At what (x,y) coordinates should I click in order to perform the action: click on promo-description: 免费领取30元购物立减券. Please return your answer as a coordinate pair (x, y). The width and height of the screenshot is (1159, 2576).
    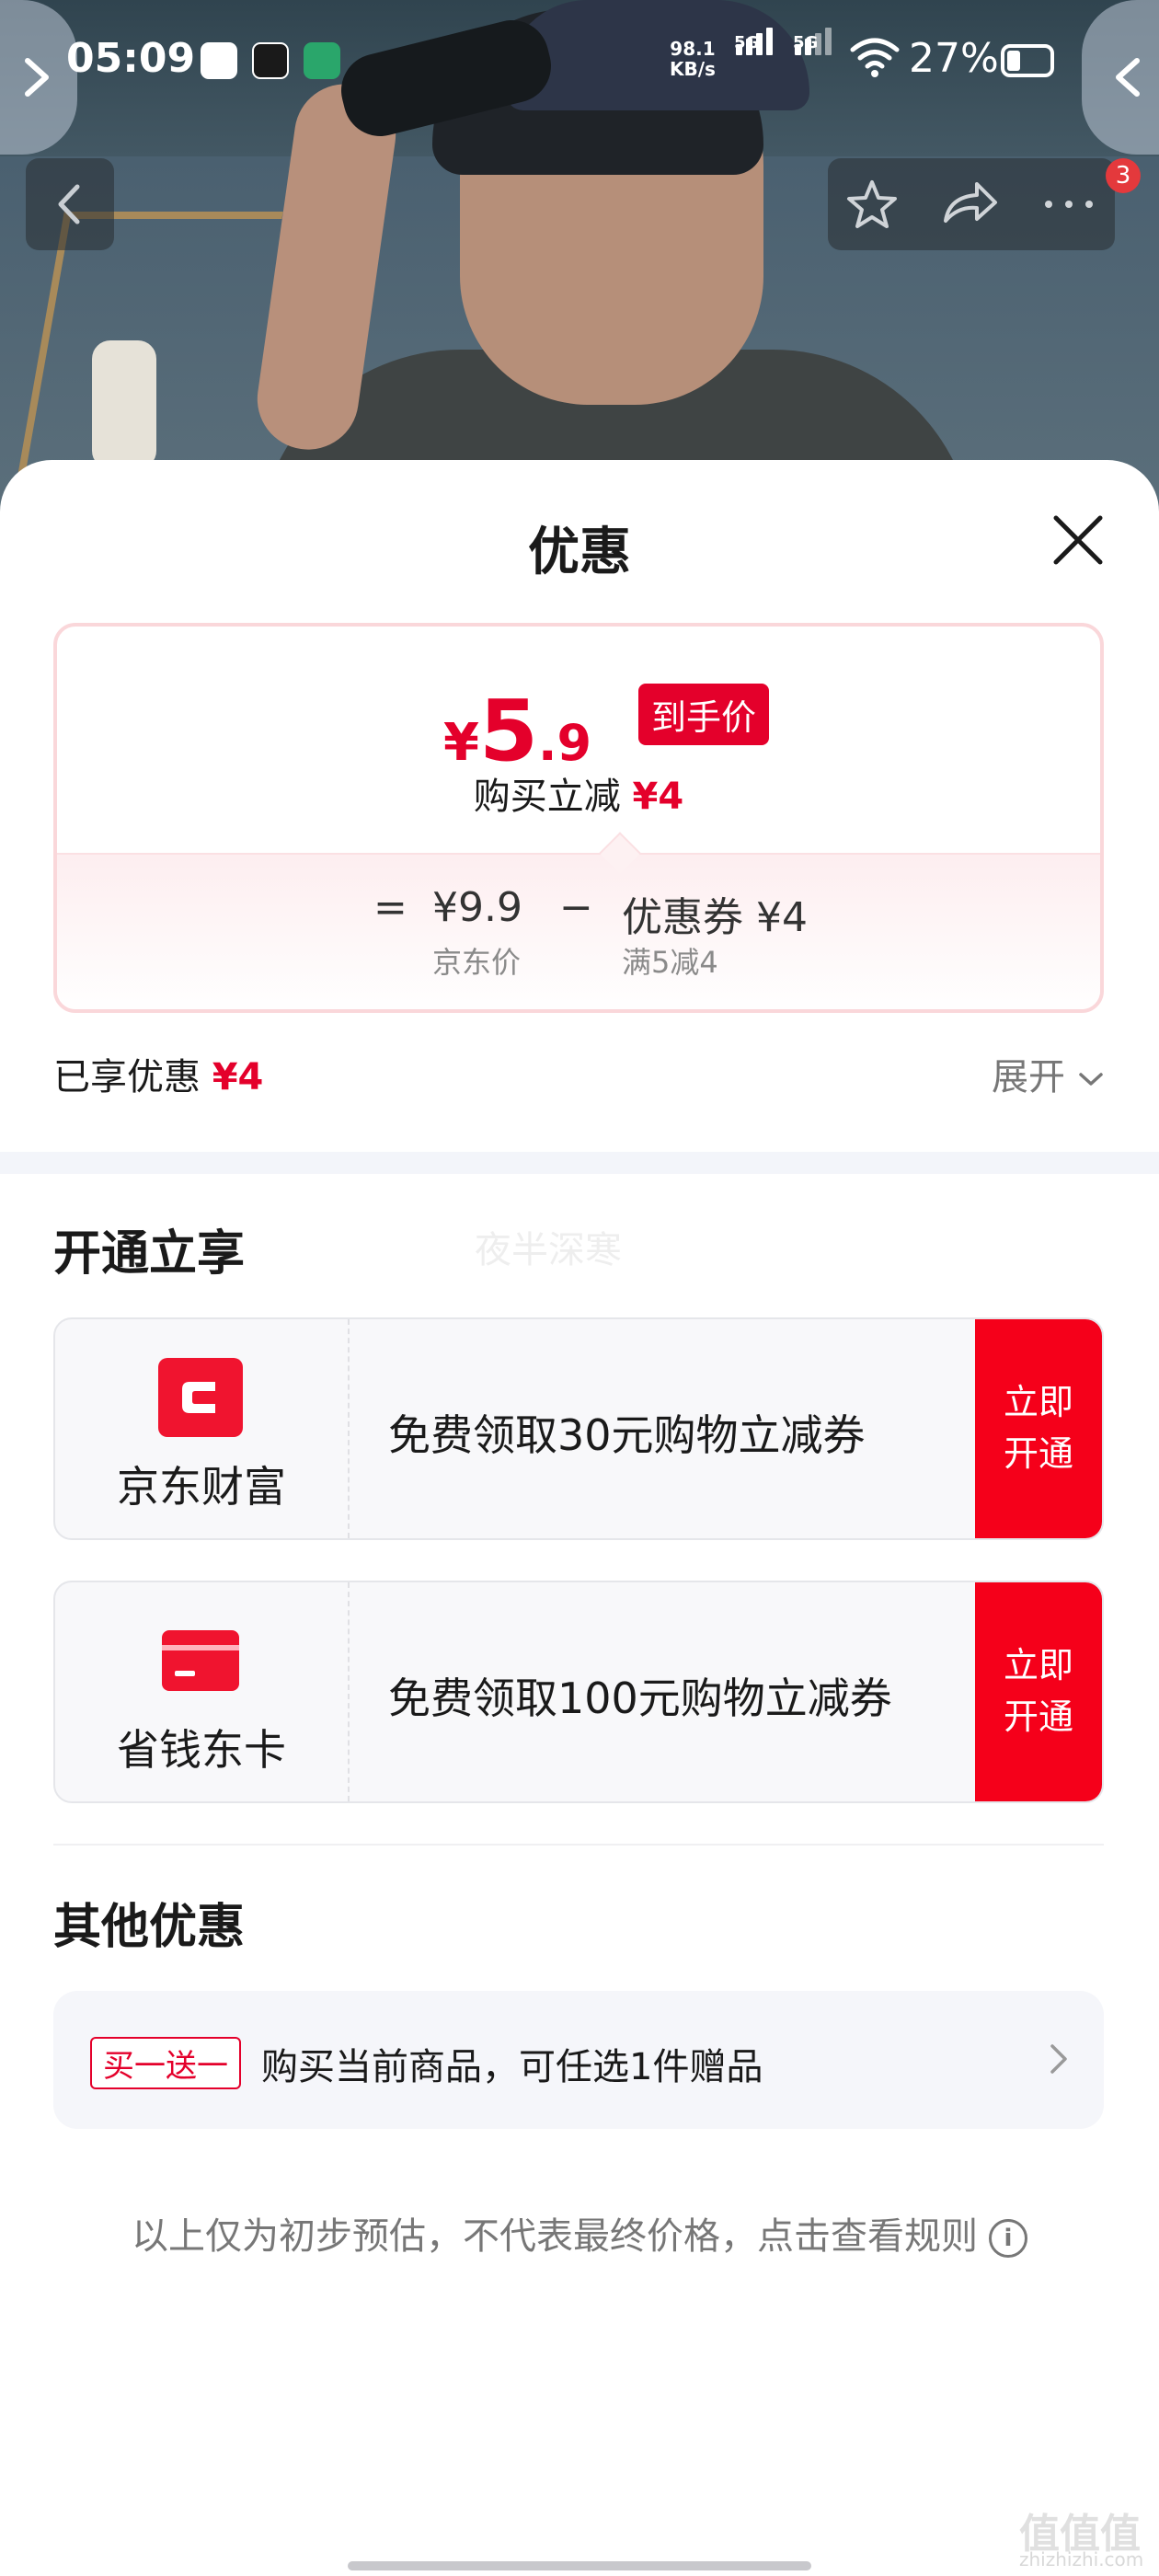
    Looking at the image, I should click on (627, 1435).